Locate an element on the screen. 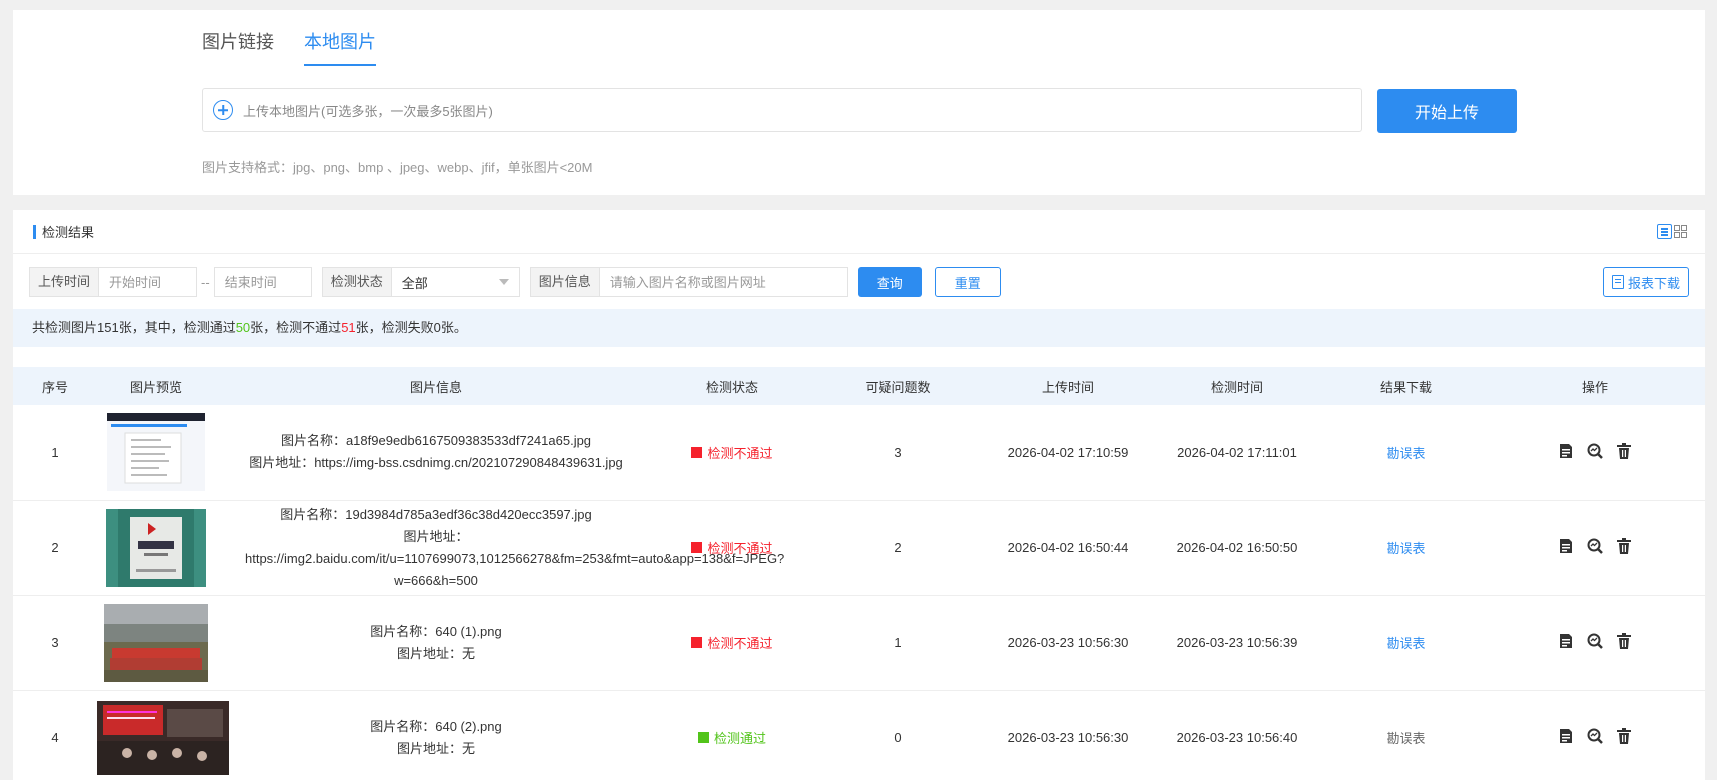 The height and width of the screenshot is (780, 1717). view-toggle is located at coordinates (1672, 231).